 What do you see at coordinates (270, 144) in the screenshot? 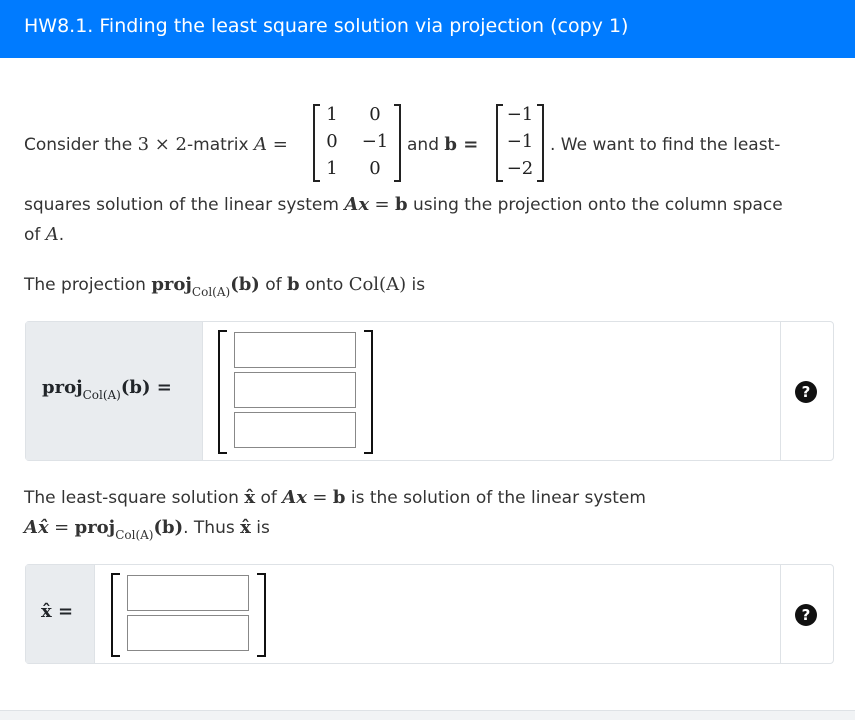
I see `math-A-eq: A =` at bounding box center [270, 144].